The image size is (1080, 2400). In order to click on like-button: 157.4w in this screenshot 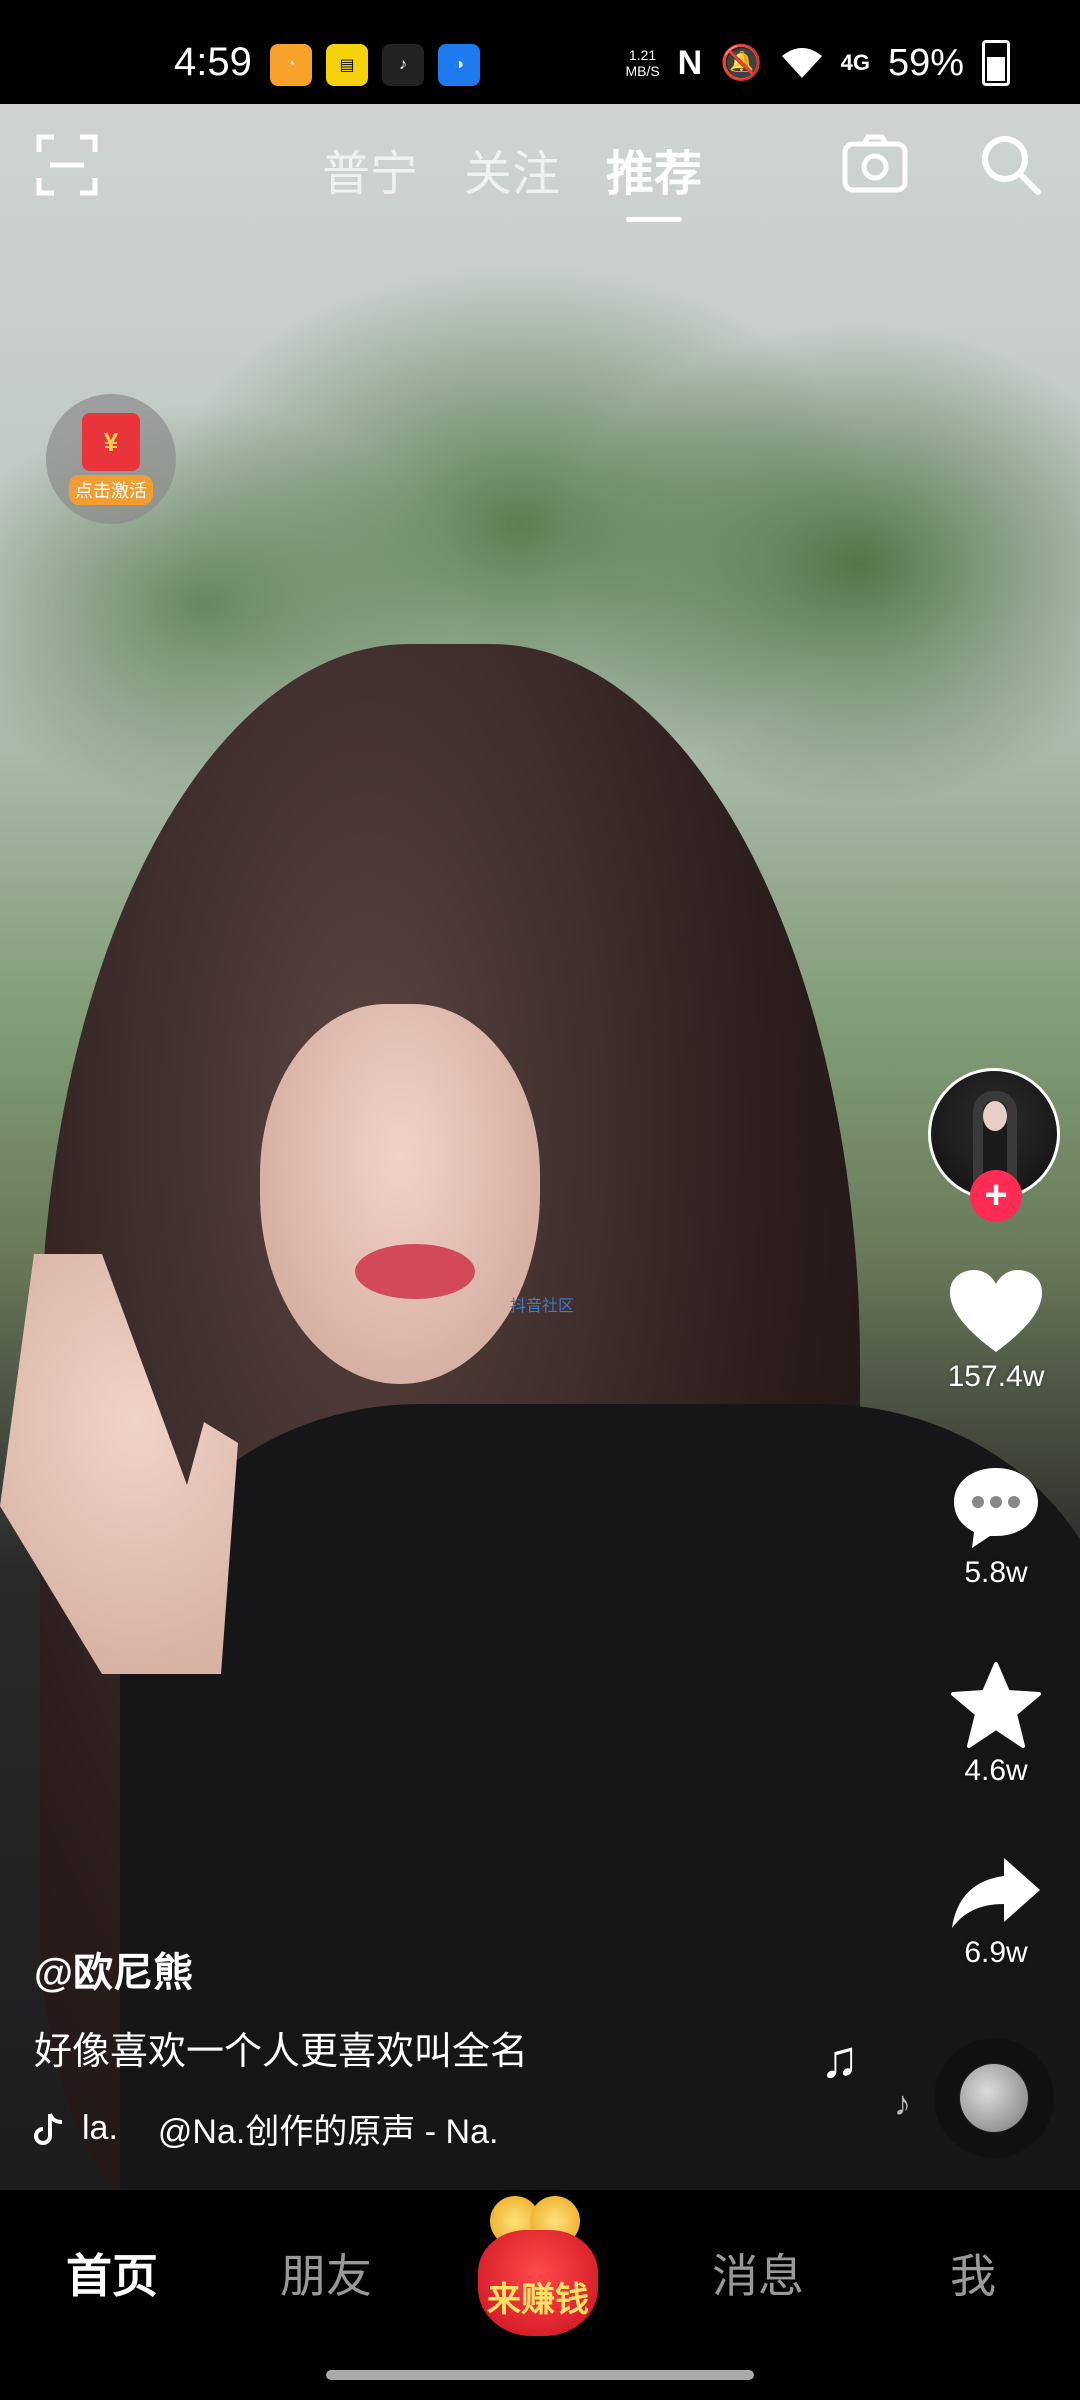, I will do `click(996, 1331)`.